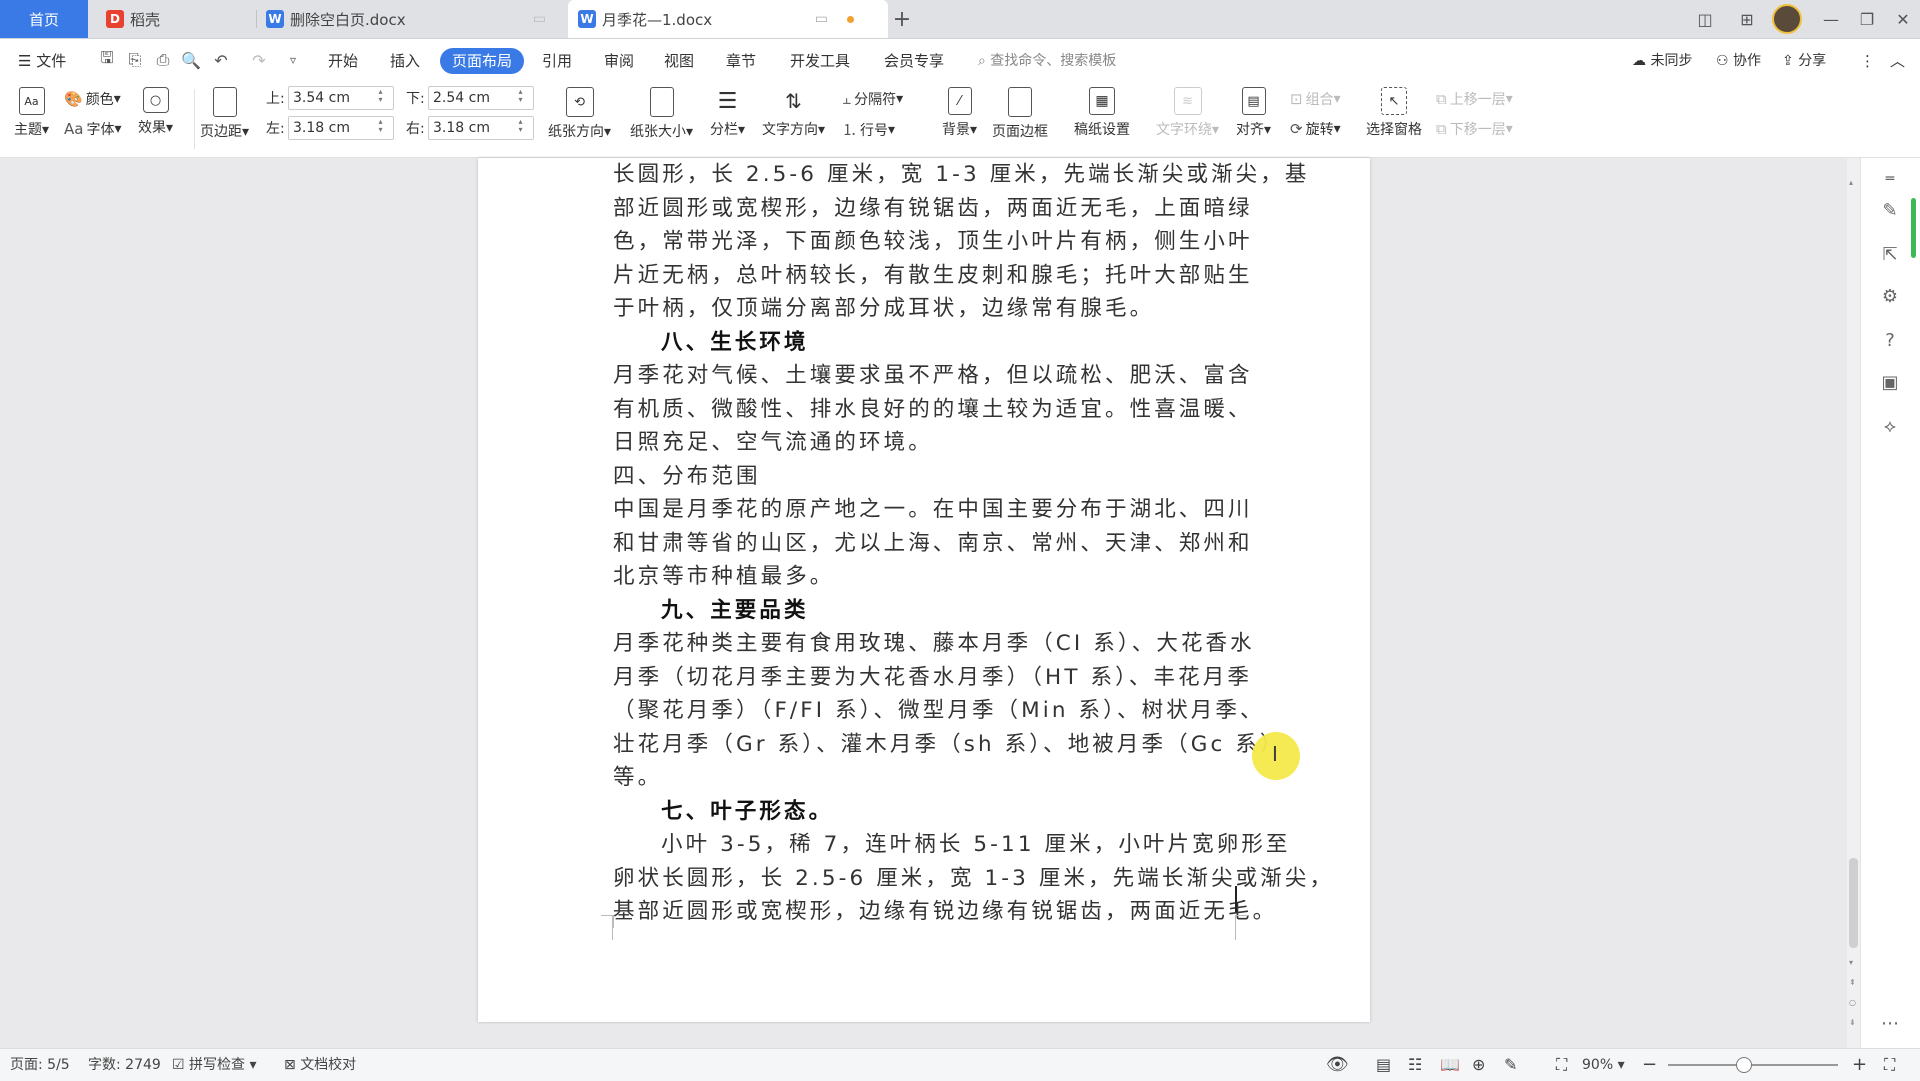 This screenshot has height=1081, width=1920. I want to click on paragraph-line: 长圆形，长 2.5-6 厘米，宽 1-3 厘米，先端长渐尖或渐尖，基, so click(959, 175).